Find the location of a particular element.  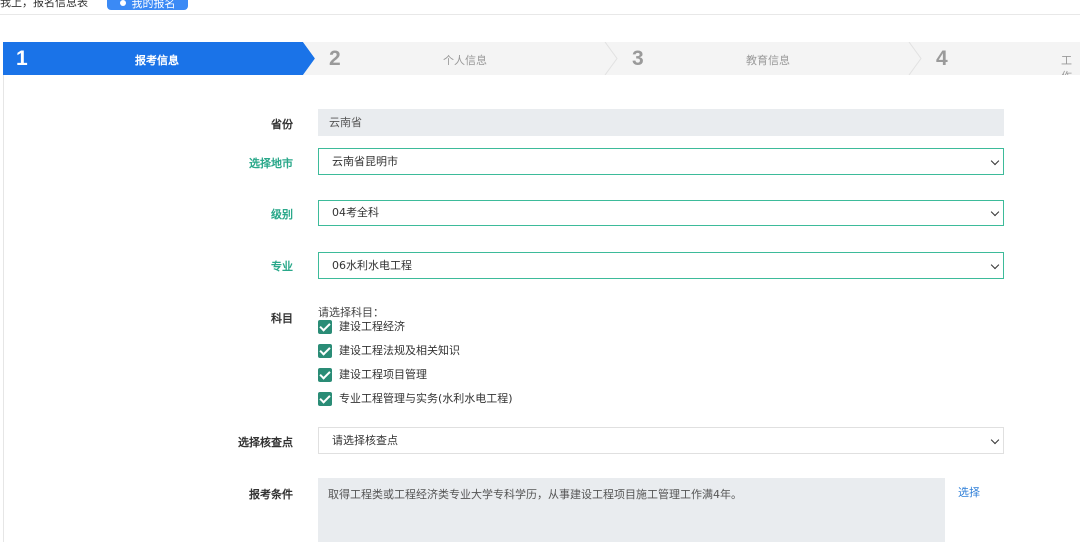

major-select: 06水利水电工程 is located at coordinates (661, 265).